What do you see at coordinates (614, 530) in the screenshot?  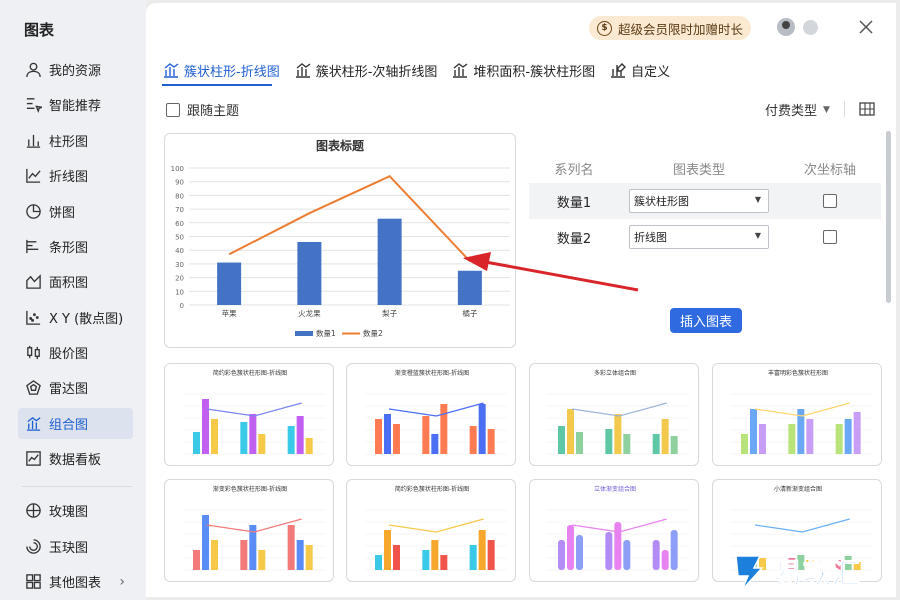 I see `template-thumbnail: 立体渐变组合图` at bounding box center [614, 530].